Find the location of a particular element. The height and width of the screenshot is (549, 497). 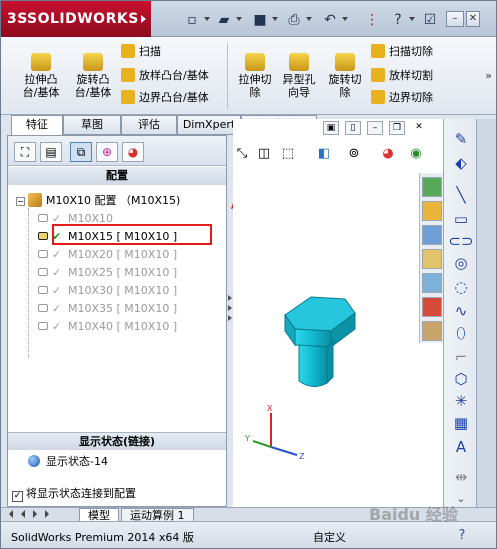

tab-evaluate: 评估 is located at coordinates (149, 125).